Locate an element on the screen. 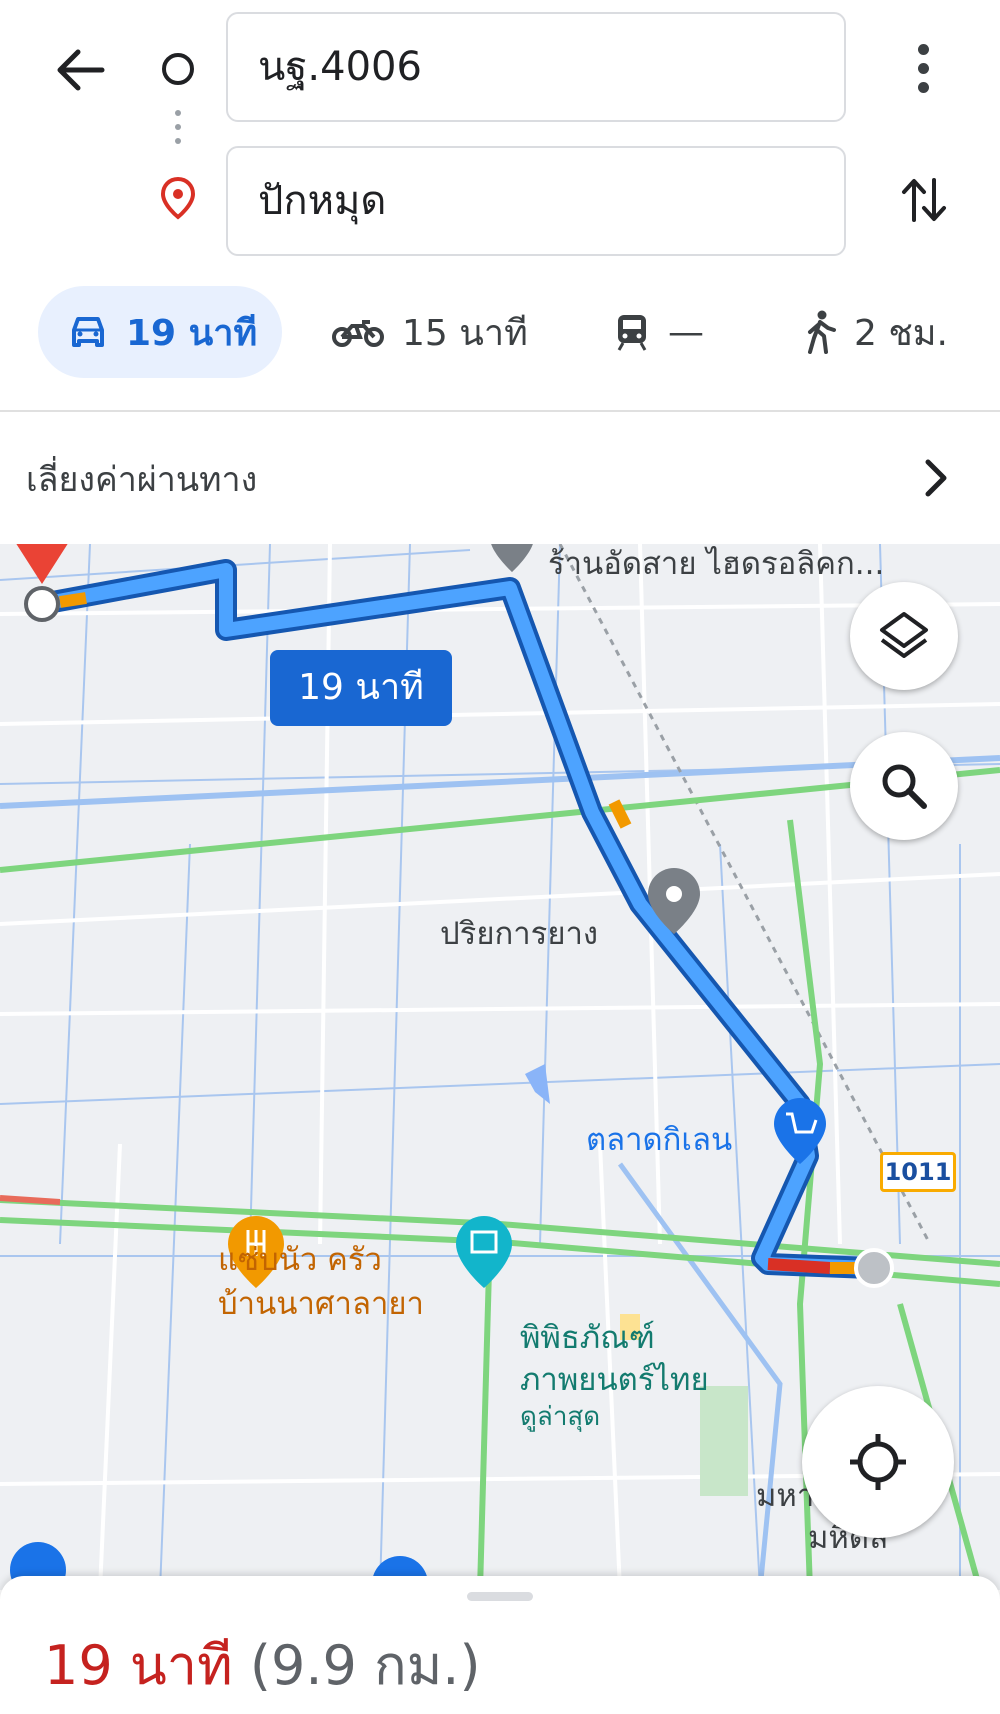  car-icon is located at coordinates (88, 332).